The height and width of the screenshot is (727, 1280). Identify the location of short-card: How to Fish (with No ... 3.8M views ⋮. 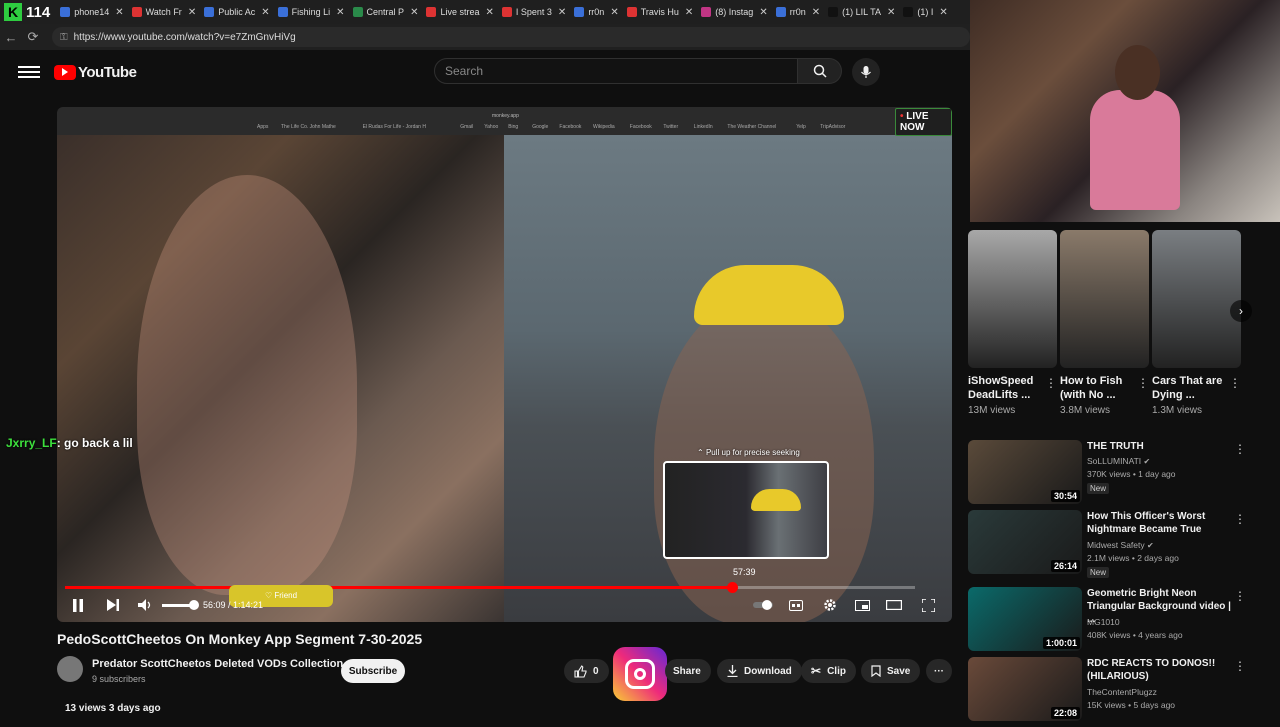
(1104, 323).